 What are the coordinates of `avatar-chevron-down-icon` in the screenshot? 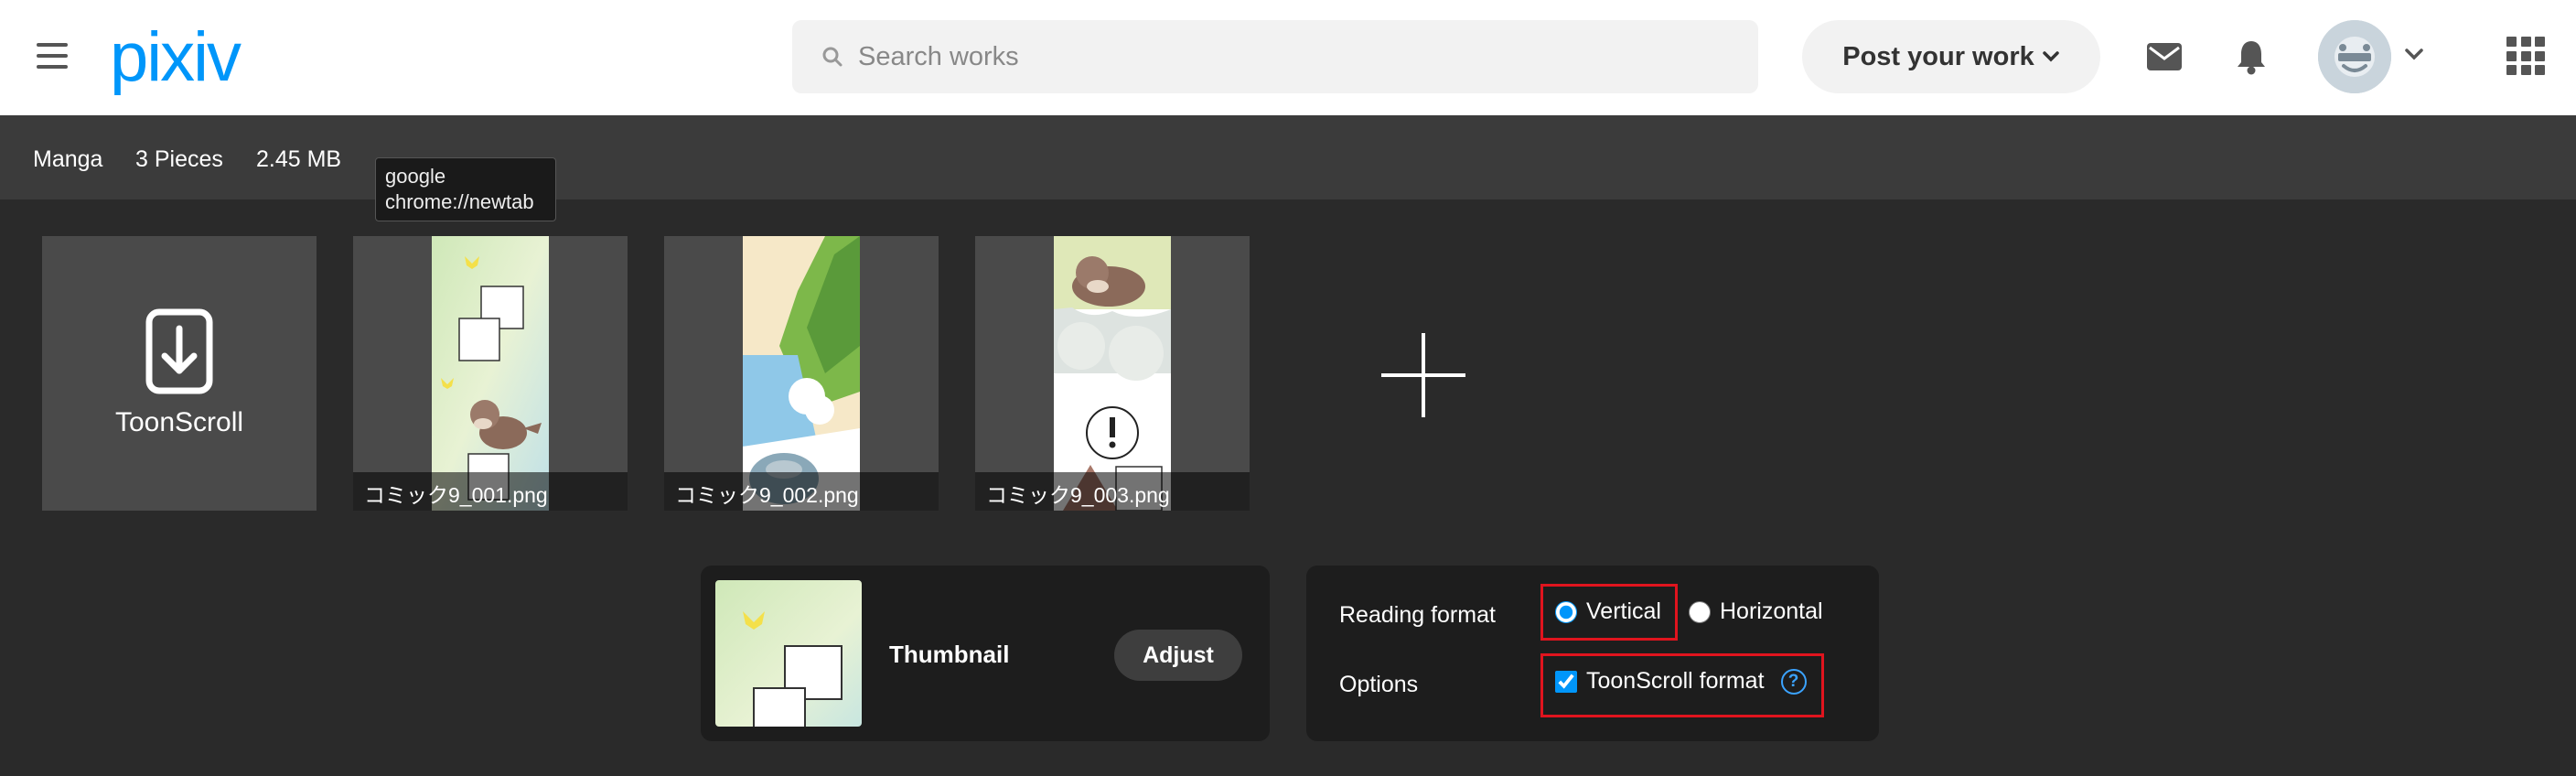 It's located at (2414, 55).